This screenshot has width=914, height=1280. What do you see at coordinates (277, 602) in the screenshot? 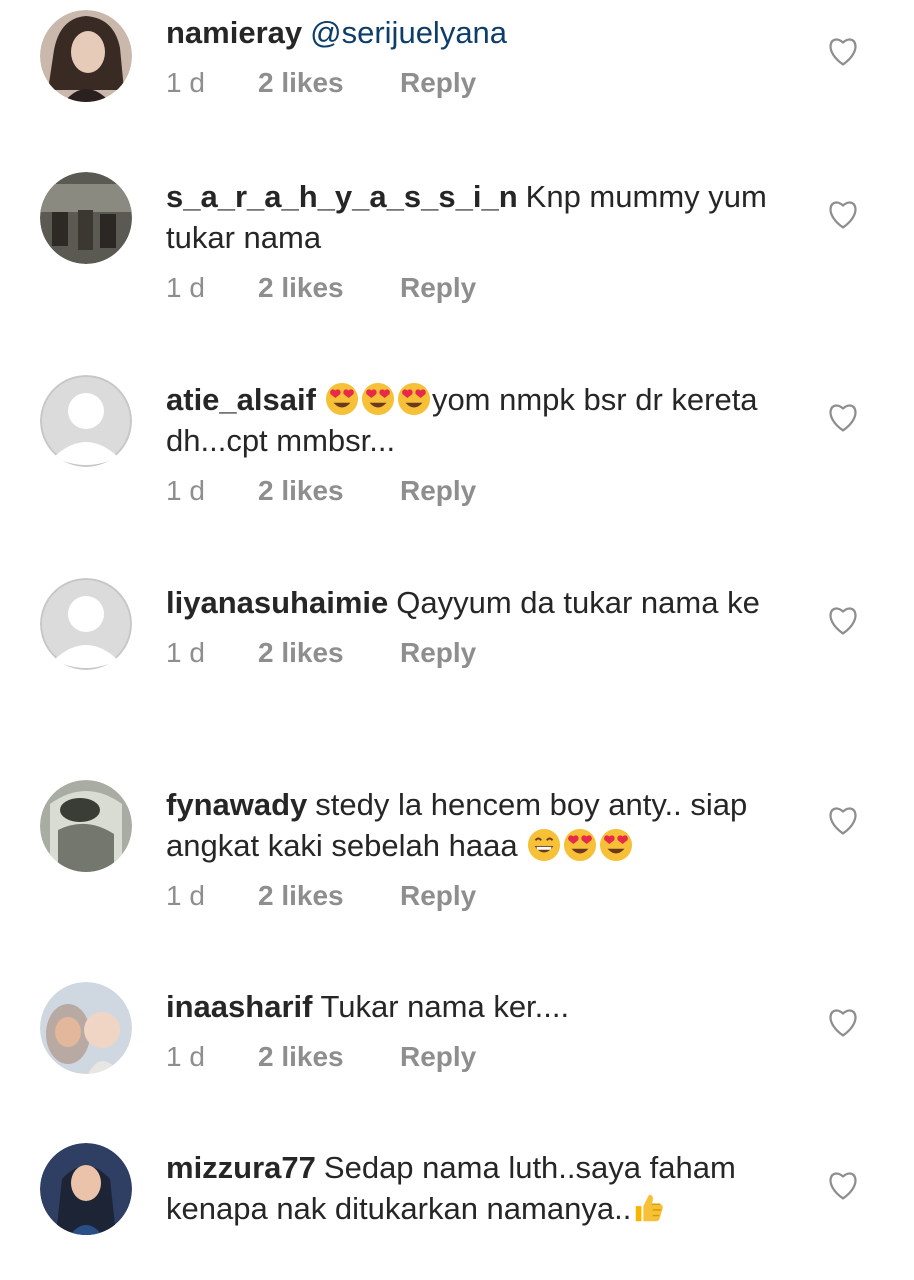
I see `comment-username: liyanasuhaimie` at bounding box center [277, 602].